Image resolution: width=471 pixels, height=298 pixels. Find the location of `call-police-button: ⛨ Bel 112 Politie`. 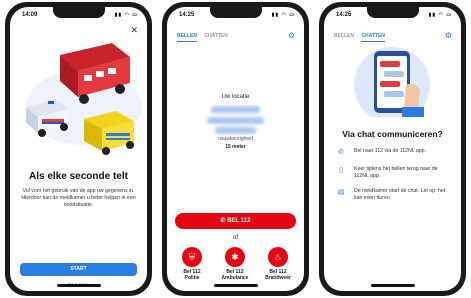

call-police-button: ⛨ Bel 112 Politie is located at coordinates (192, 264).